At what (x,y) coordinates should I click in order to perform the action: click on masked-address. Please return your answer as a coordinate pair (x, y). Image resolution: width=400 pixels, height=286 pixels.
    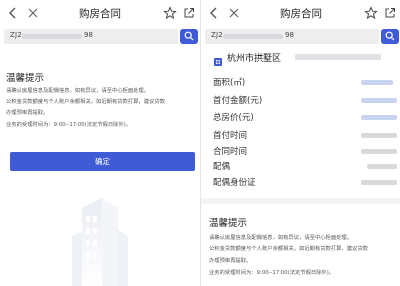
    Looking at the image, I should click on (338, 57).